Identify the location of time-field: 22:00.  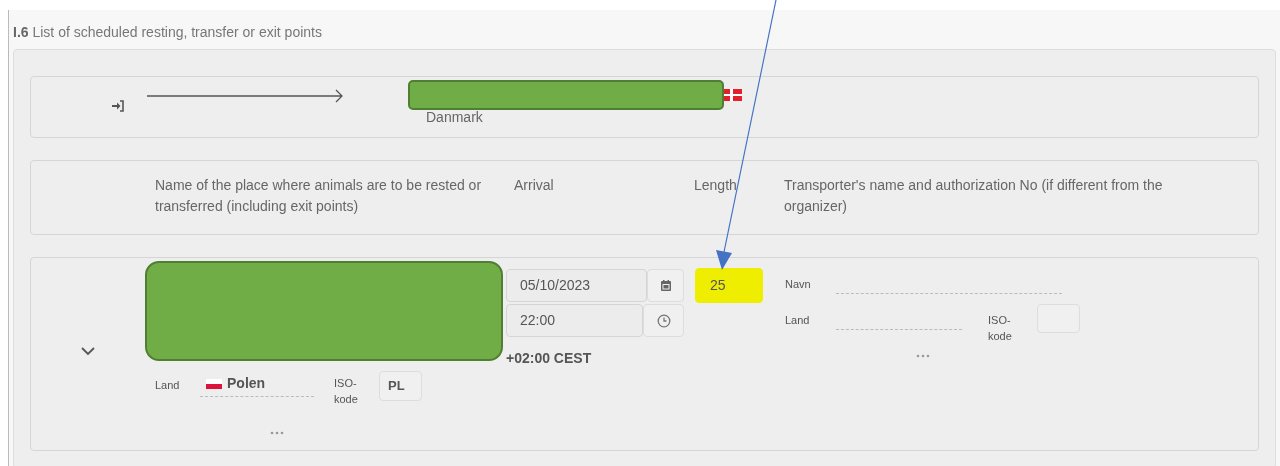
(574, 320).